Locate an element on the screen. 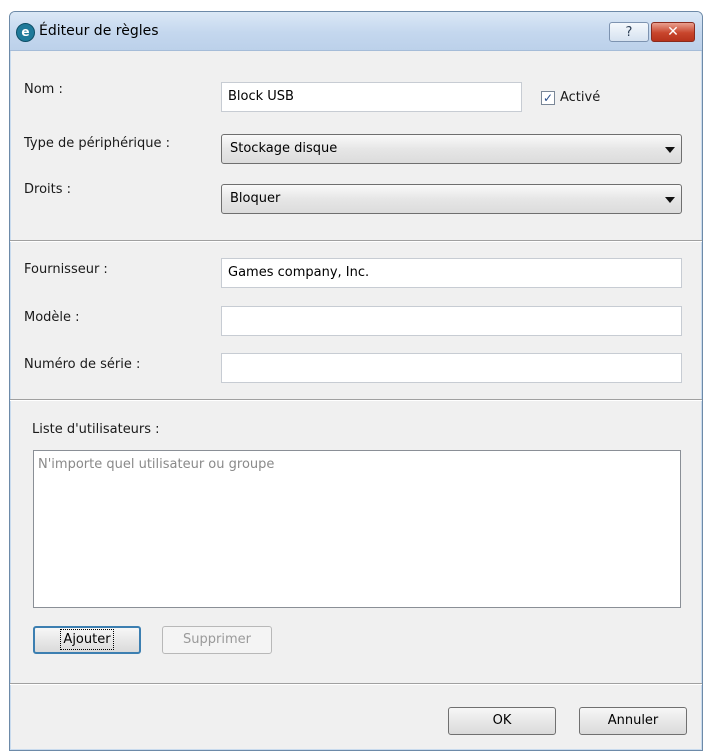  device-type-label: Type de périphérique : is located at coordinates (97, 143).